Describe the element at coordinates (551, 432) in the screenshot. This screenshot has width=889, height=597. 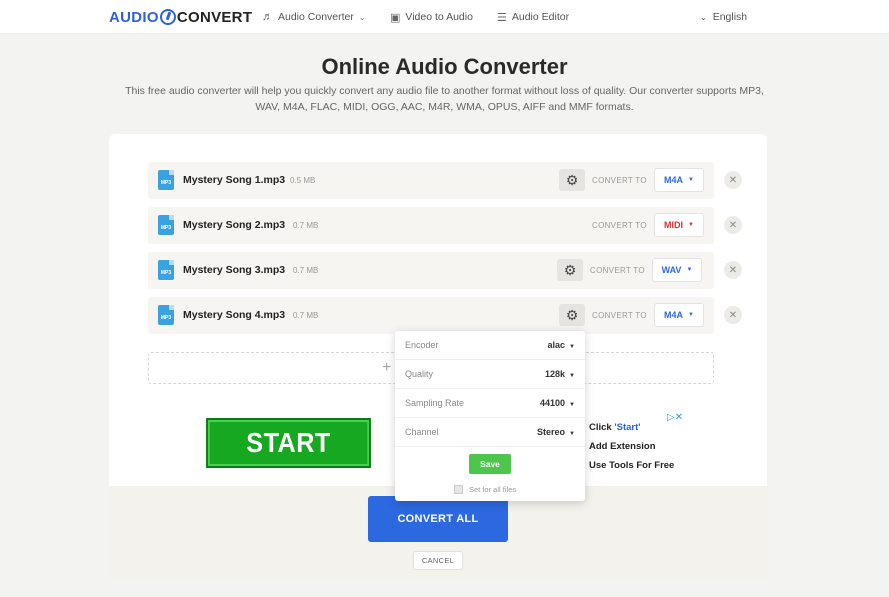
I see `setting-value-text: Stereo` at that location.